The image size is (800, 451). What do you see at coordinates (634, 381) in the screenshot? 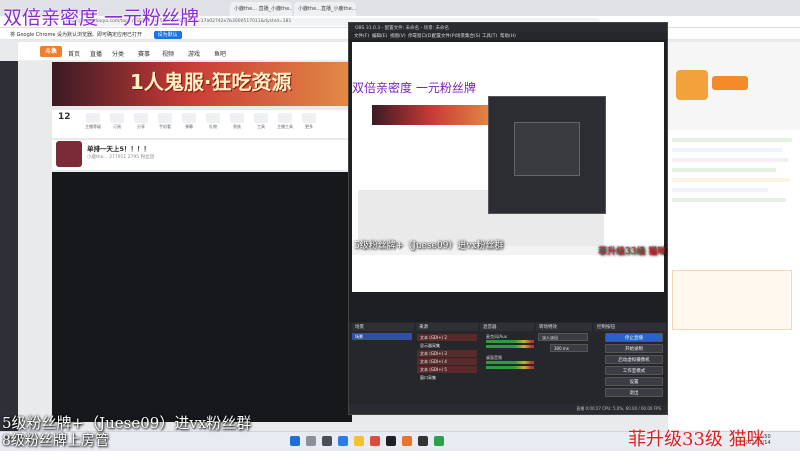
I see `settings-button: 设置` at bounding box center [634, 381].